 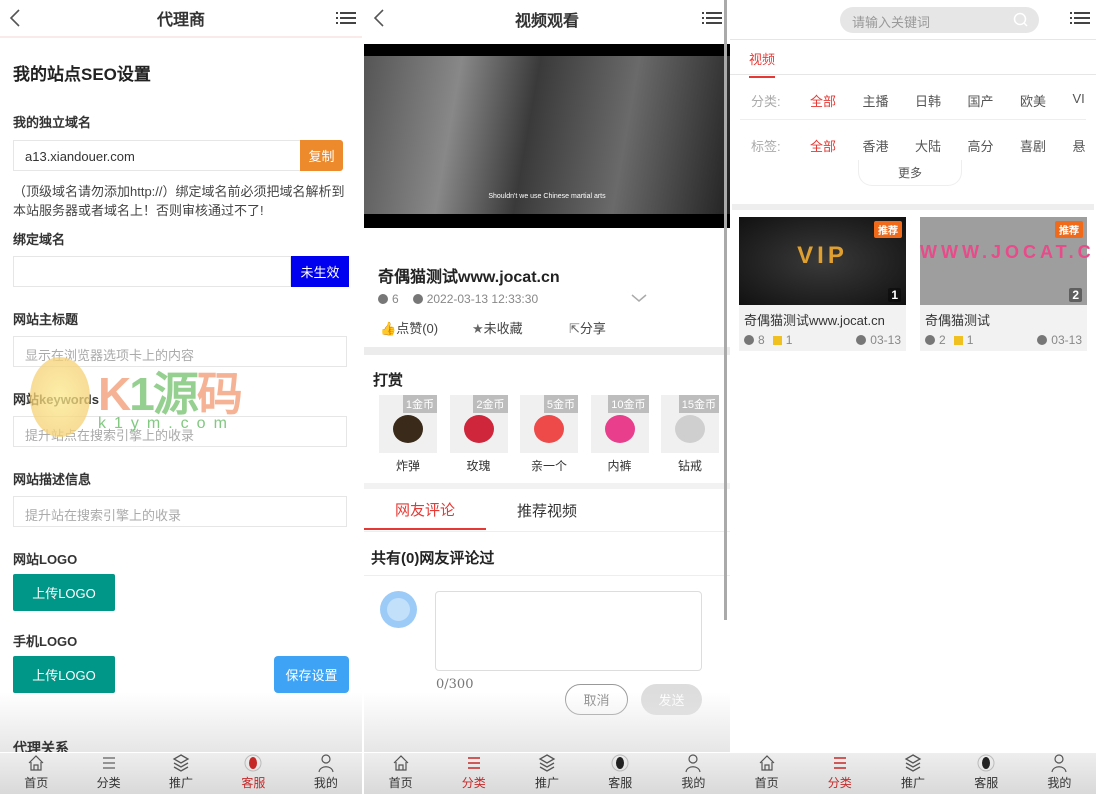 I want to click on tag-option: 高分, so click(x=981, y=145).